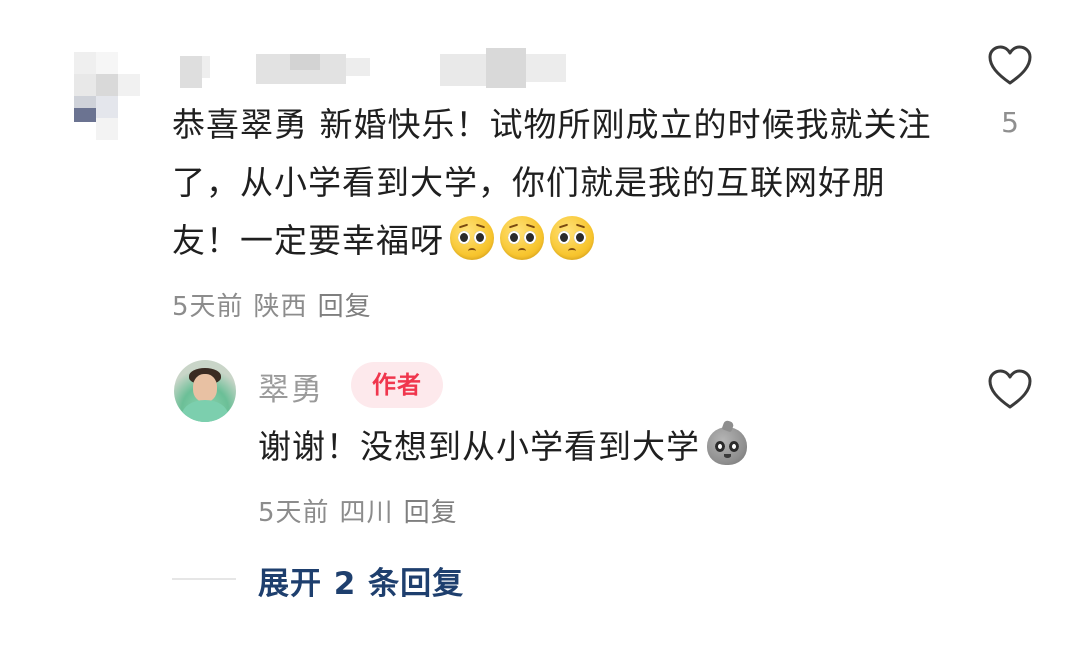  I want to click on doge-sack-emoji-icon, so click(727, 443).